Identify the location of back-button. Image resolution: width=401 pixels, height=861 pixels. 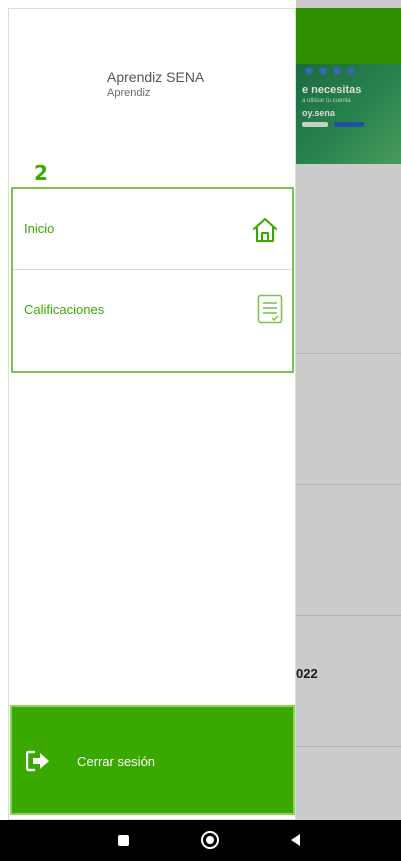
(300, 840).